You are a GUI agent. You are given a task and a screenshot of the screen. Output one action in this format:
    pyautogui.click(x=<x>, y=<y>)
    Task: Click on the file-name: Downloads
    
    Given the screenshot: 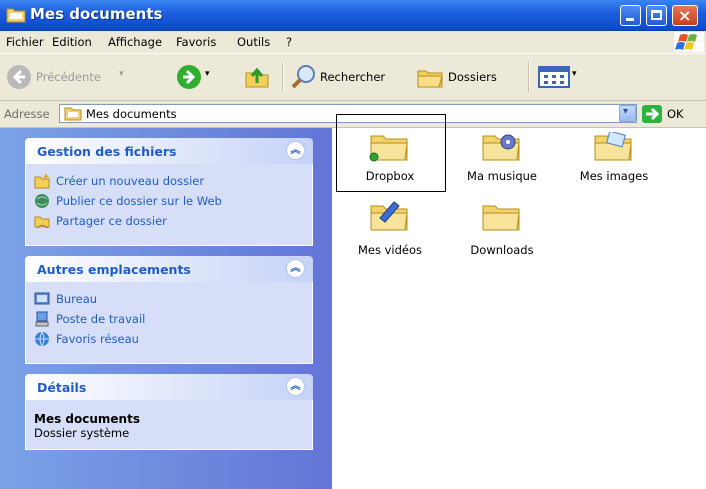 What is the action you would take?
    pyautogui.click(x=502, y=250)
    